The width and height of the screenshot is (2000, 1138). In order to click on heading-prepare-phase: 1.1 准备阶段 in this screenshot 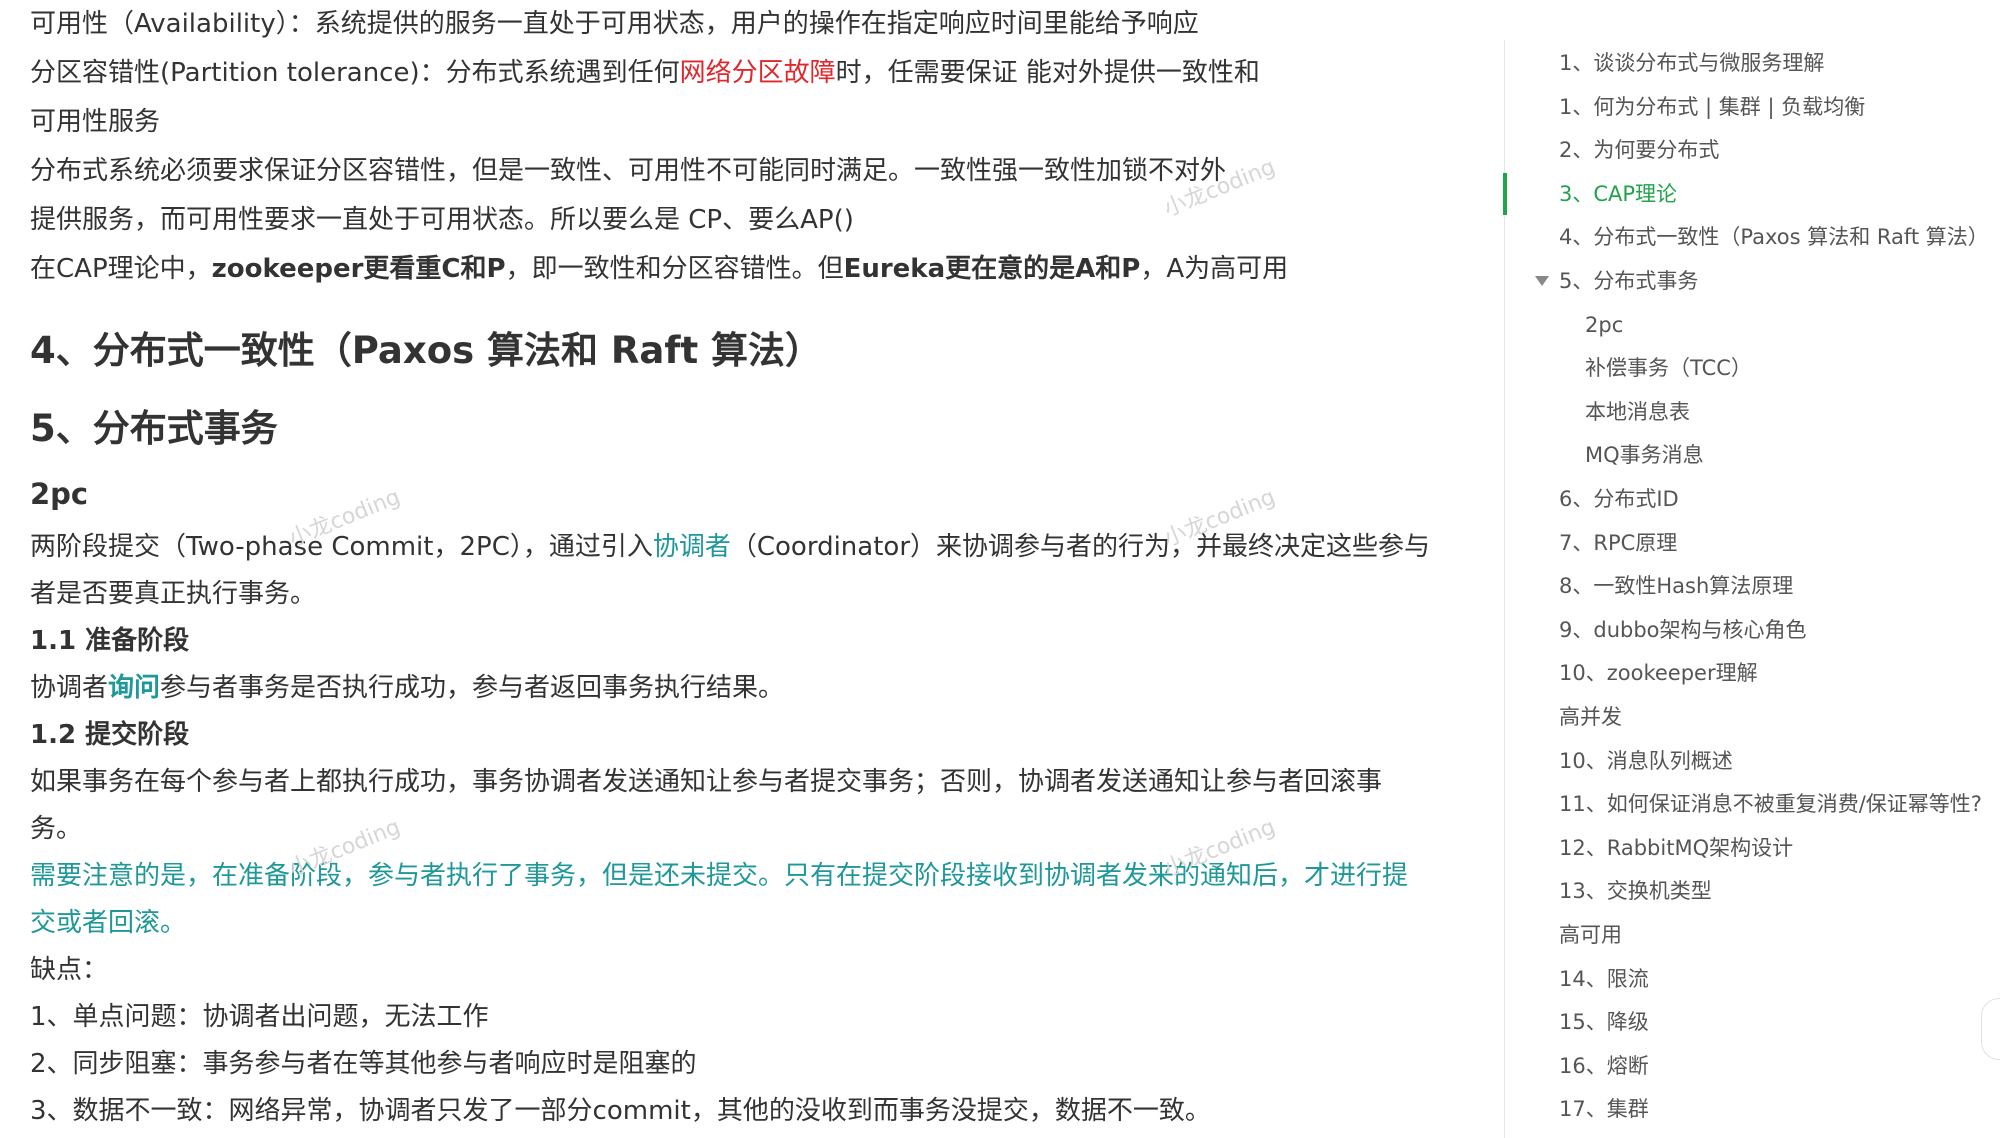, I will do `click(110, 641)`.